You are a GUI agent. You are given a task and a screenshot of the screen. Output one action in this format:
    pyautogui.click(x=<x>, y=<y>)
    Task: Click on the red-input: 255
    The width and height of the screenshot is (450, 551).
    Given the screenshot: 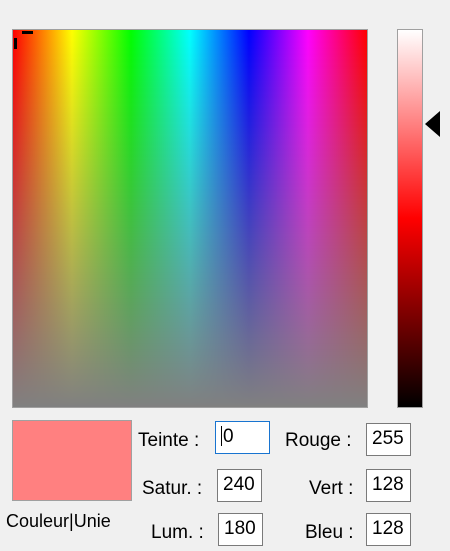 What is the action you would take?
    pyautogui.click(x=388, y=439)
    